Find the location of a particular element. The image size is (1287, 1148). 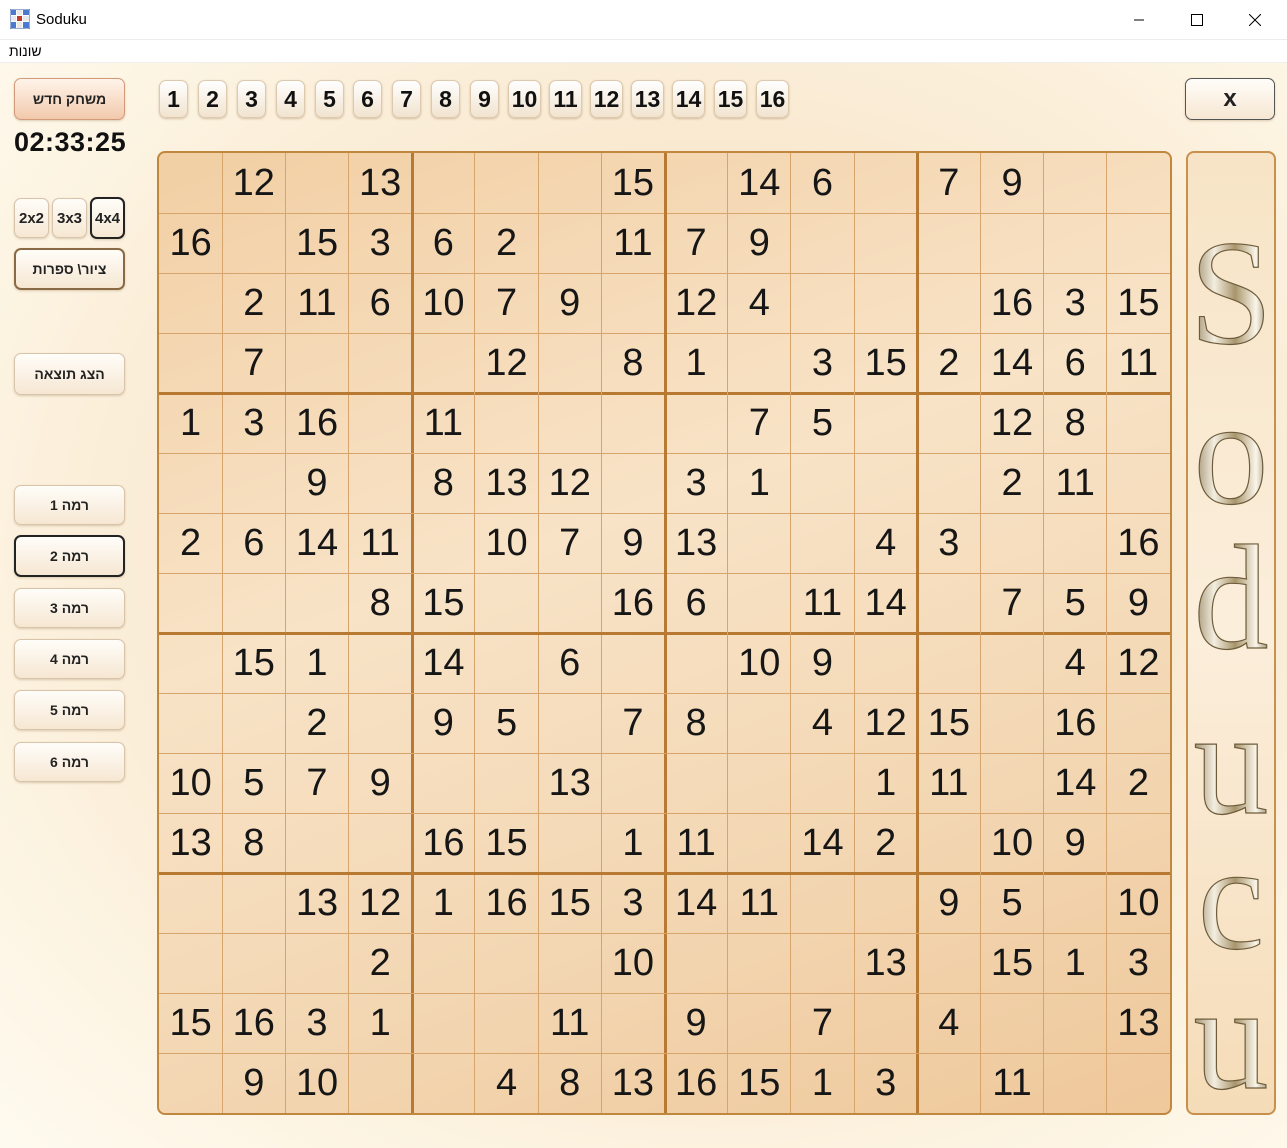

close-game-button: x is located at coordinates (1230, 99).